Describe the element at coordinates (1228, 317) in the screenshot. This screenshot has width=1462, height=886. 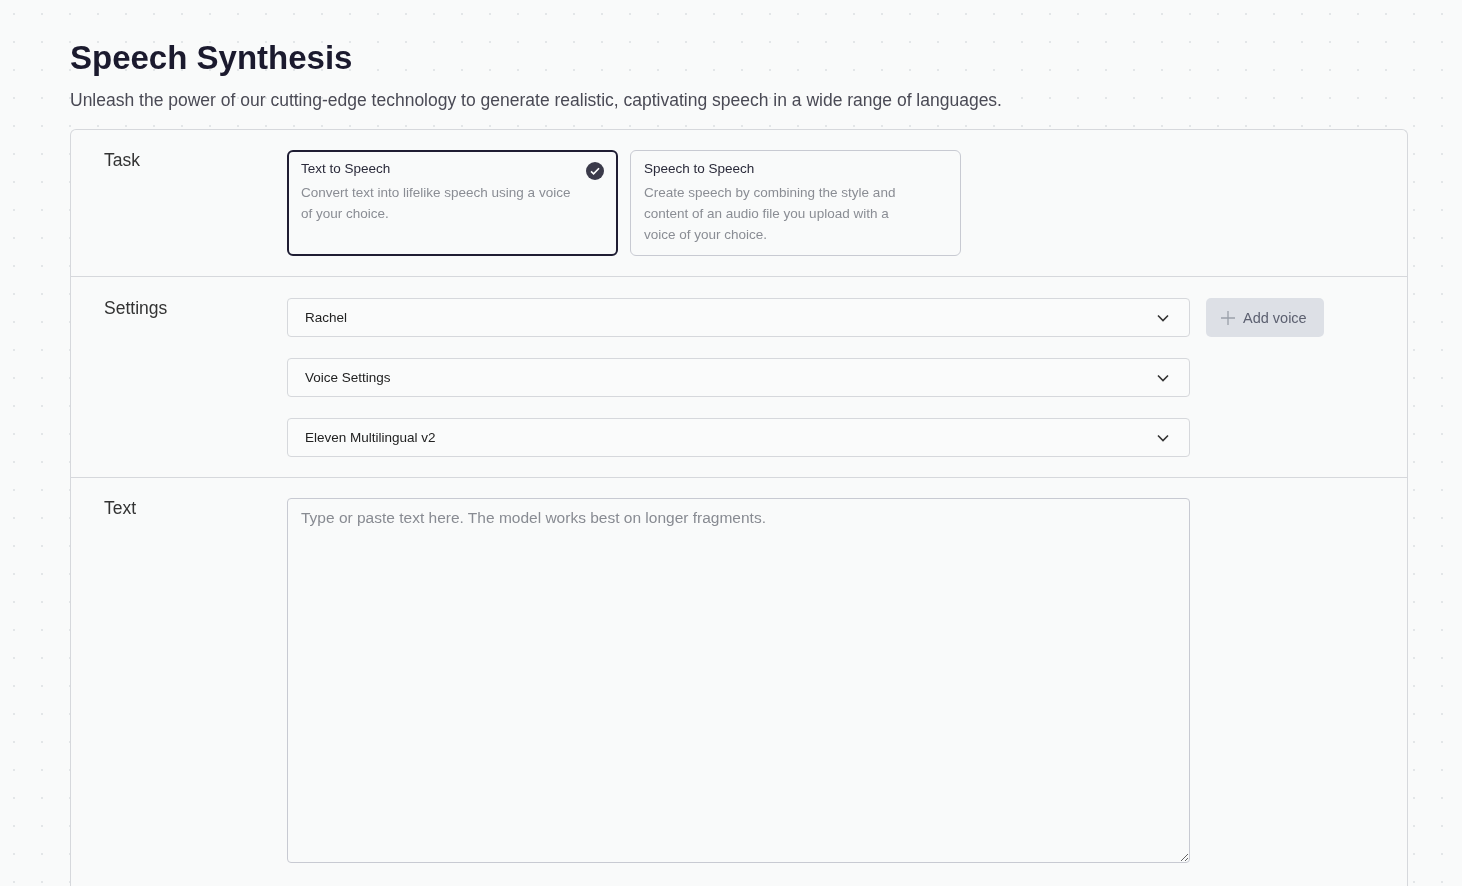
I see `plus-icon` at that location.